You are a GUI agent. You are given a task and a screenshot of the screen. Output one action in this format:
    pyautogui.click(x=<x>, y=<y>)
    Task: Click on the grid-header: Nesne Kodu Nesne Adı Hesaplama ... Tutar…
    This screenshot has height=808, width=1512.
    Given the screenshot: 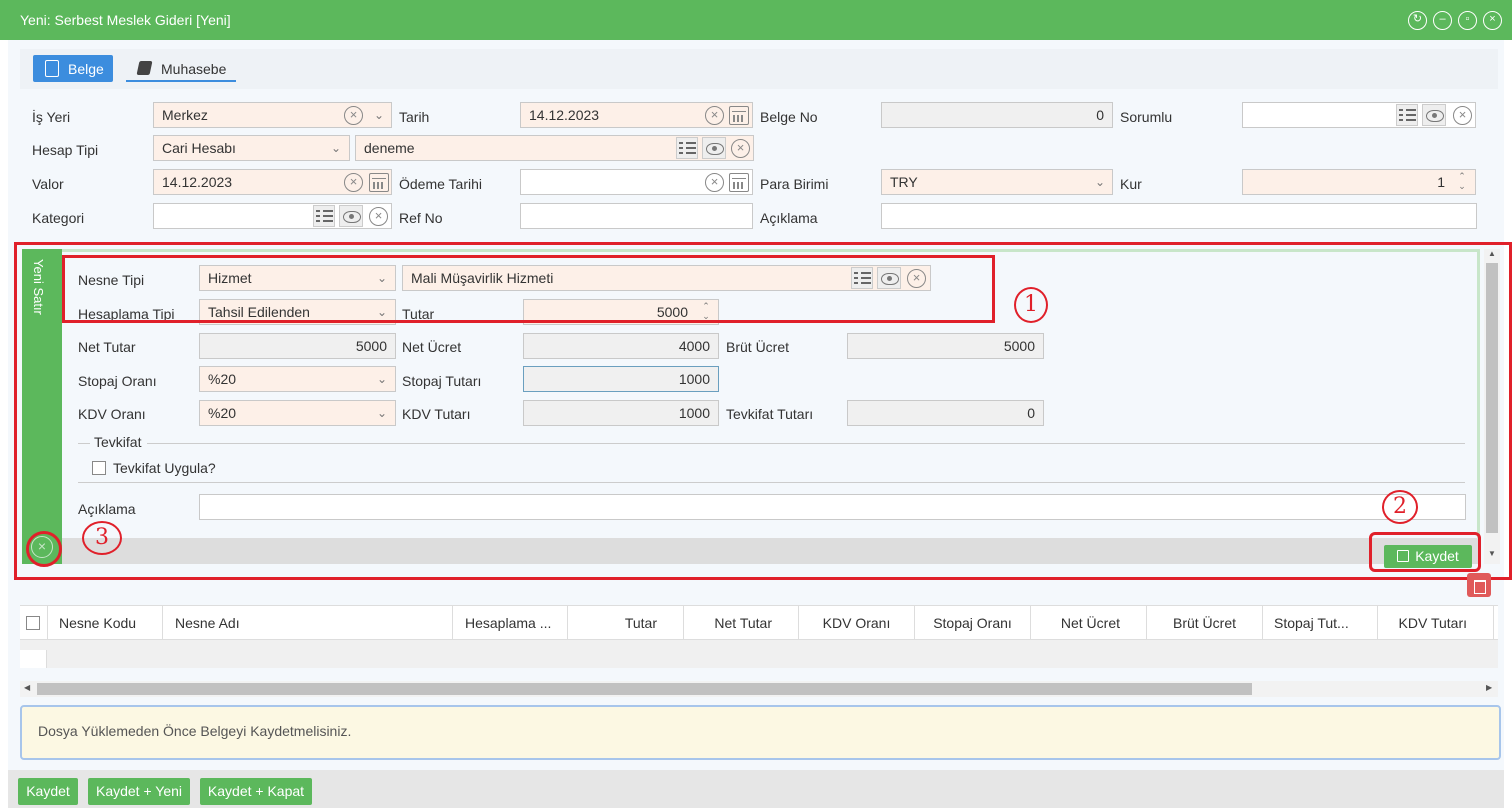 What is the action you would take?
    pyautogui.click(x=759, y=623)
    